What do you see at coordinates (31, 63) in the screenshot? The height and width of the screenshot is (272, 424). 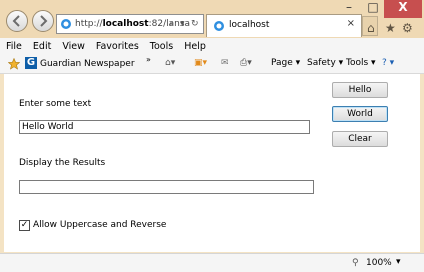 I see `guardian-icon: G` at bounding box center [31, 63].